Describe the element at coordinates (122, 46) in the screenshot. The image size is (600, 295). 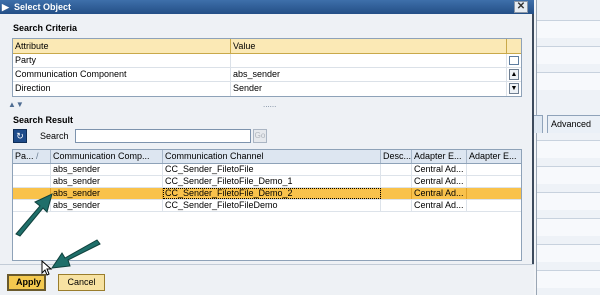
I see `column-header-attribute: Attribute` at that location.